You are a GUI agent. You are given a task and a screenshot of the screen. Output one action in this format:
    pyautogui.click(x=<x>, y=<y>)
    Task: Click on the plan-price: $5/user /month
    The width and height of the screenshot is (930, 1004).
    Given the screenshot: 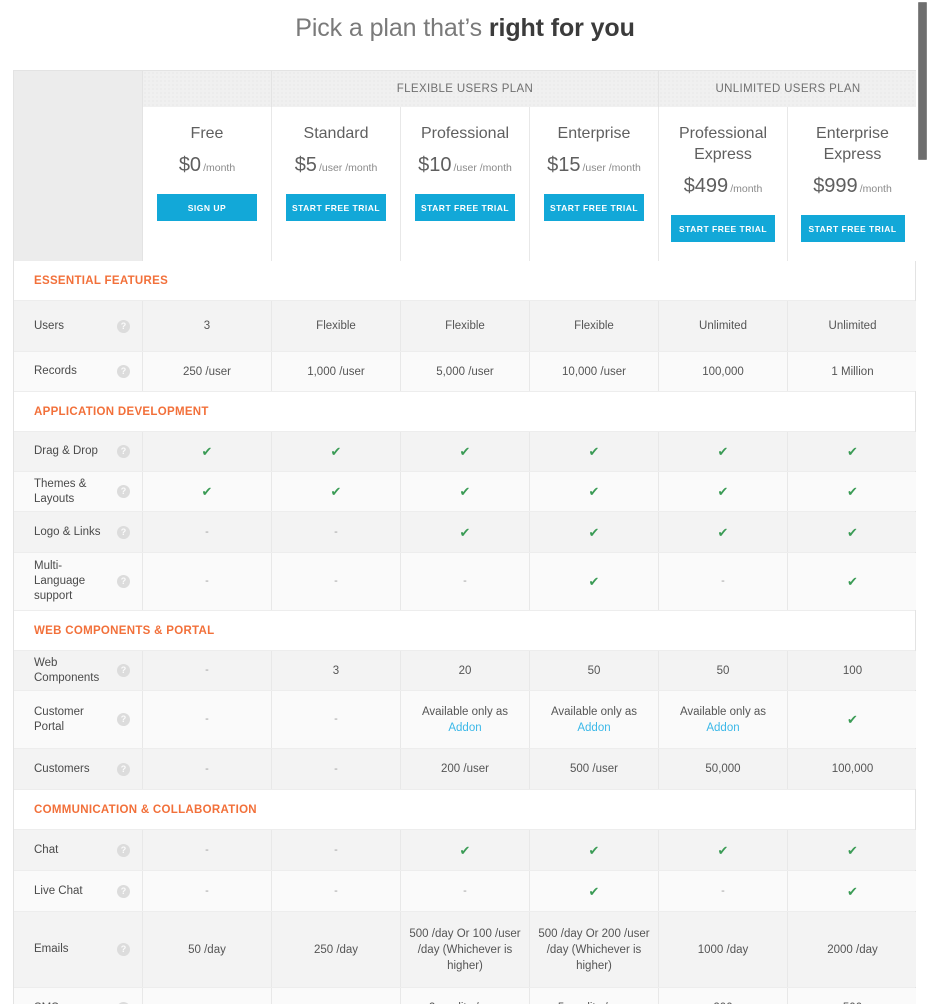 What is the action you would take?
    pyautogui.click(x=336, y=165)
    